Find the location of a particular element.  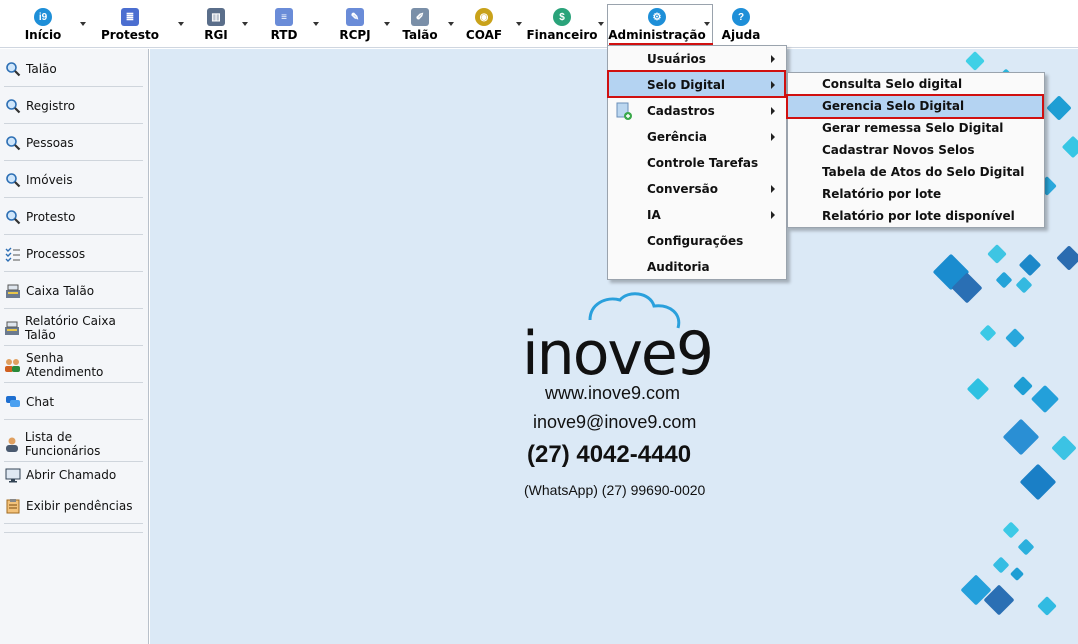

coaf-seal-icon: ◉ is located at coordinates (484, 17).